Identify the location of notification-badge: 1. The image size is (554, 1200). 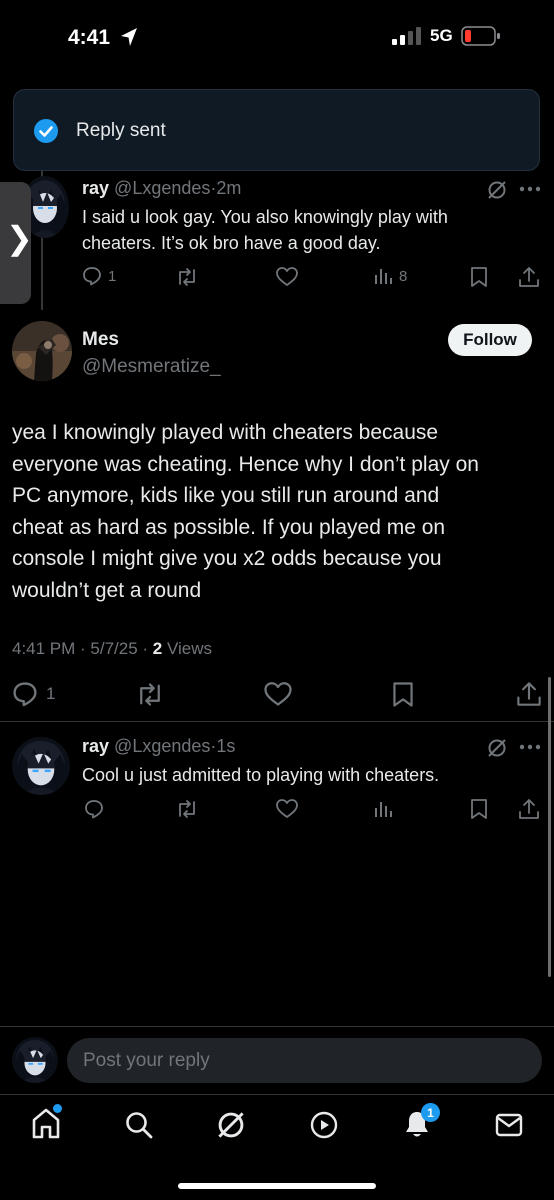
(430, 1112).